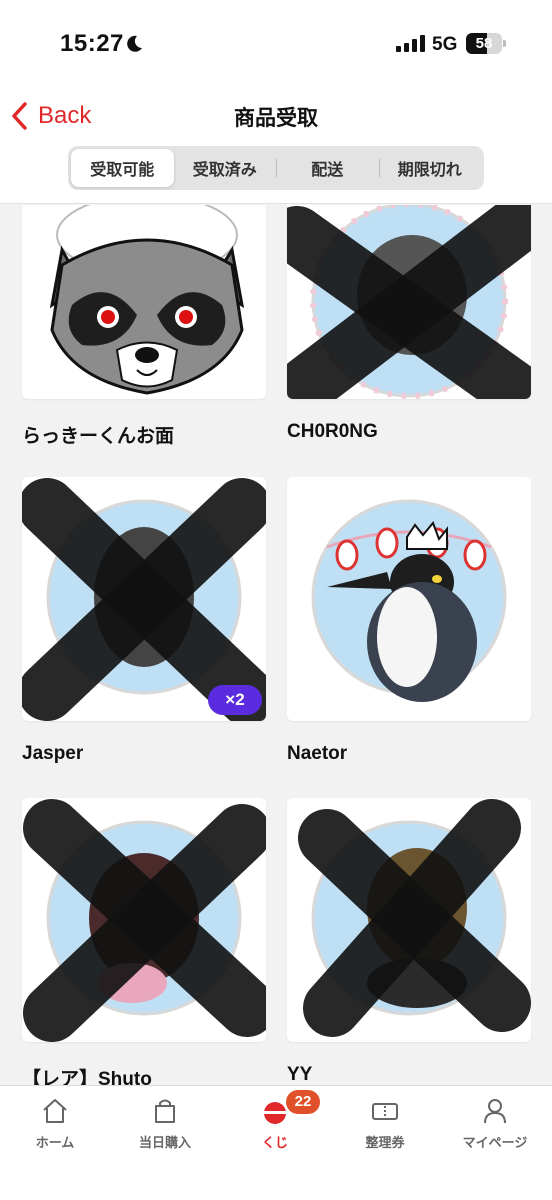 The height and width of the screenshot is (1200, 552). I want to click on bottom-tab-bar: ホーム 当日購入 くじ 22 整理券 マイページ, so click(276, 1142).